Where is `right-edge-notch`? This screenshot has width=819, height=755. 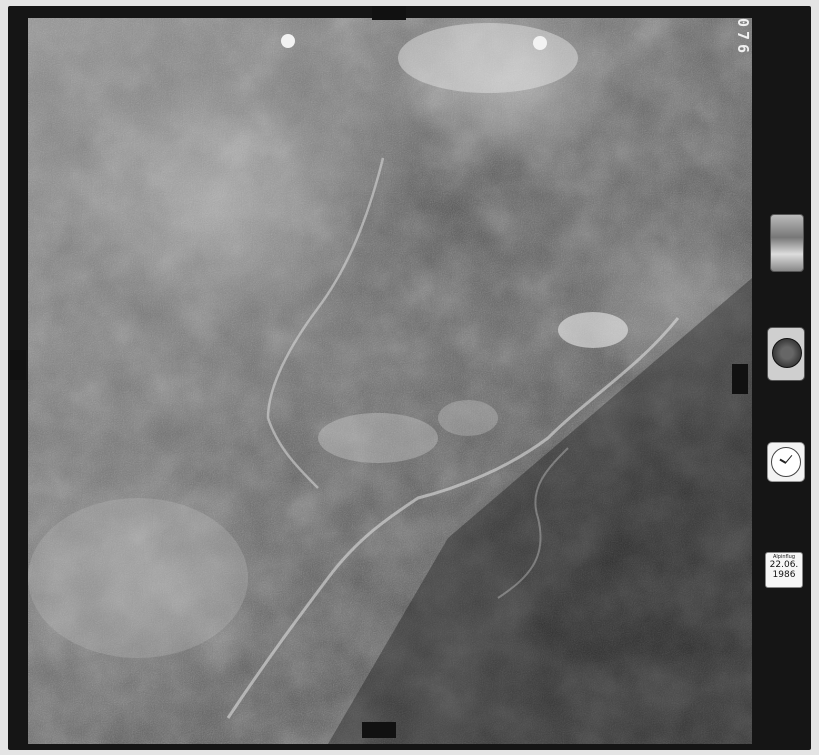
right-edge-notch is located at coordinates (740, 379).